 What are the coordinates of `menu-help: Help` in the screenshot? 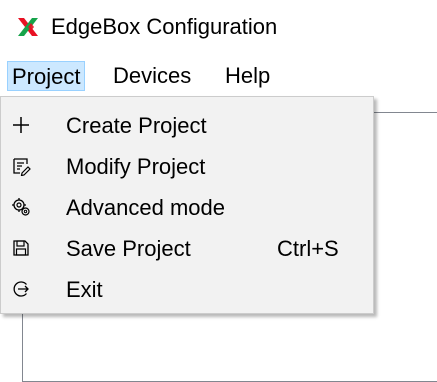 It's located at (247, 76).